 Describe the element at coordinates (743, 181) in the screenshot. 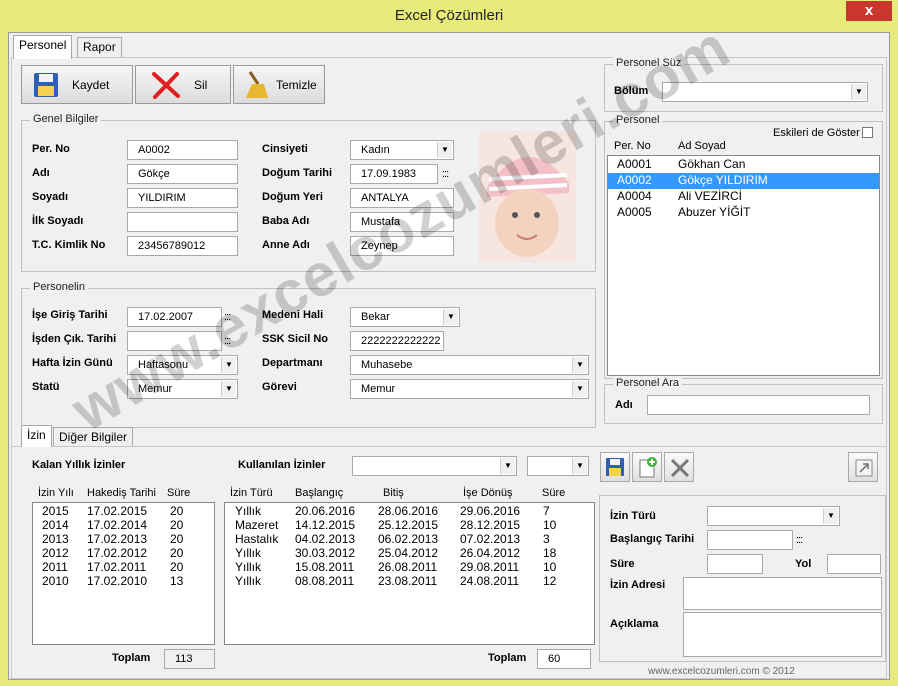

I see `list-item-selected: A0002 Gökçe YILDIRIM` at that location.